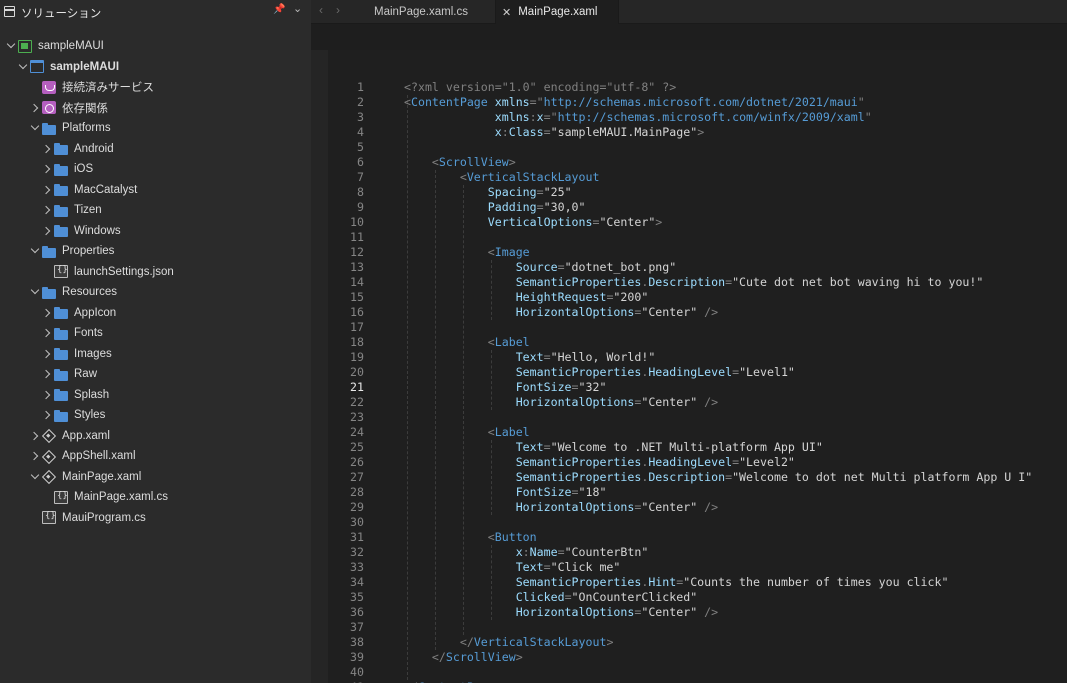 The width and height of the screenshot is (1067, 683). What do you see at coordinates (697, 222) in the screenshot?
I see `code-line: 10 VerticalOptions="Center">` at bounding box center [697, 222].